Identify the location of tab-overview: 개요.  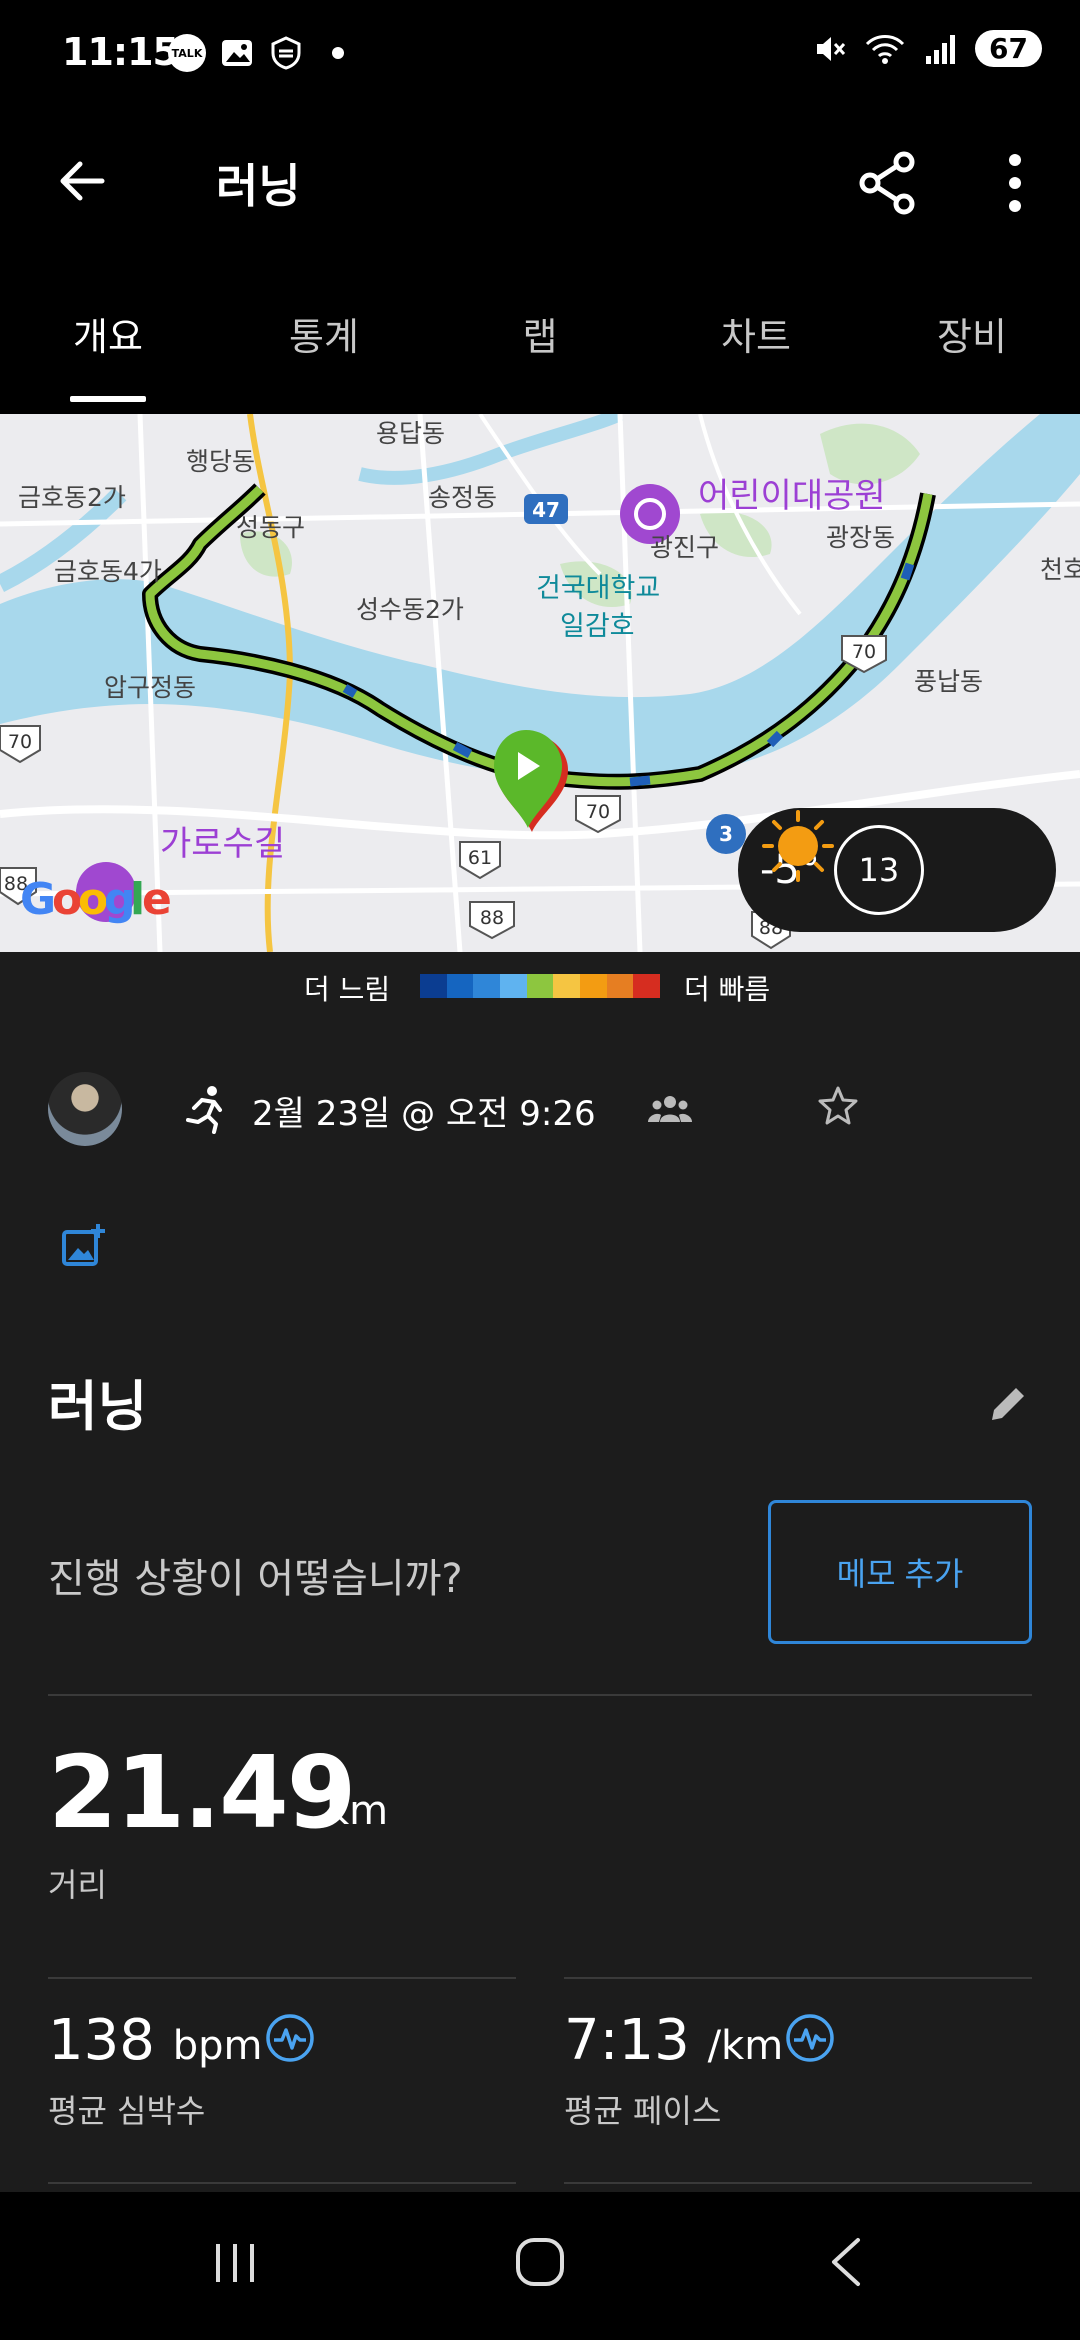
(108, 340).